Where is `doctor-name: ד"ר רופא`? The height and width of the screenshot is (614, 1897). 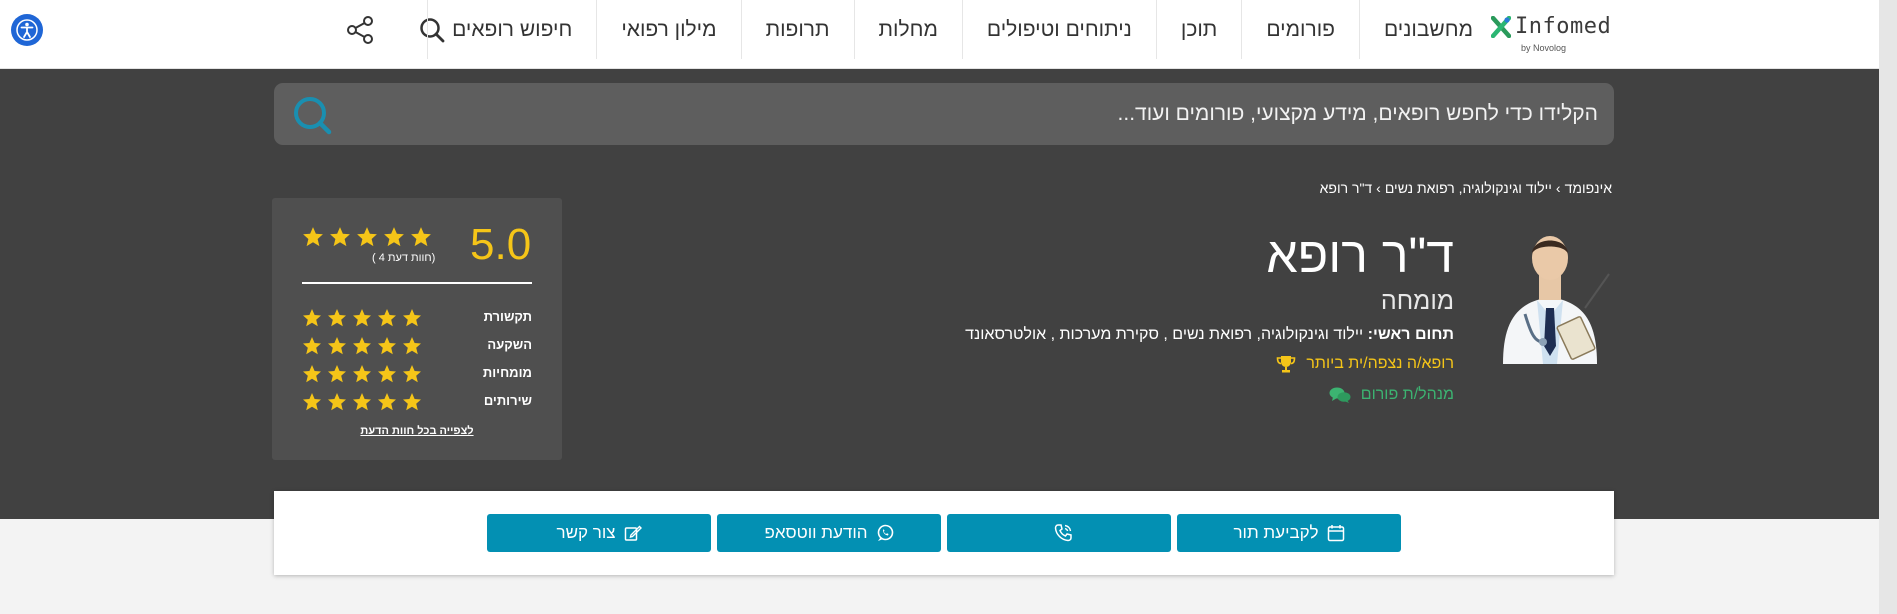
doctor-name: ד"ר רופא is located at coordinates (1360, 255).